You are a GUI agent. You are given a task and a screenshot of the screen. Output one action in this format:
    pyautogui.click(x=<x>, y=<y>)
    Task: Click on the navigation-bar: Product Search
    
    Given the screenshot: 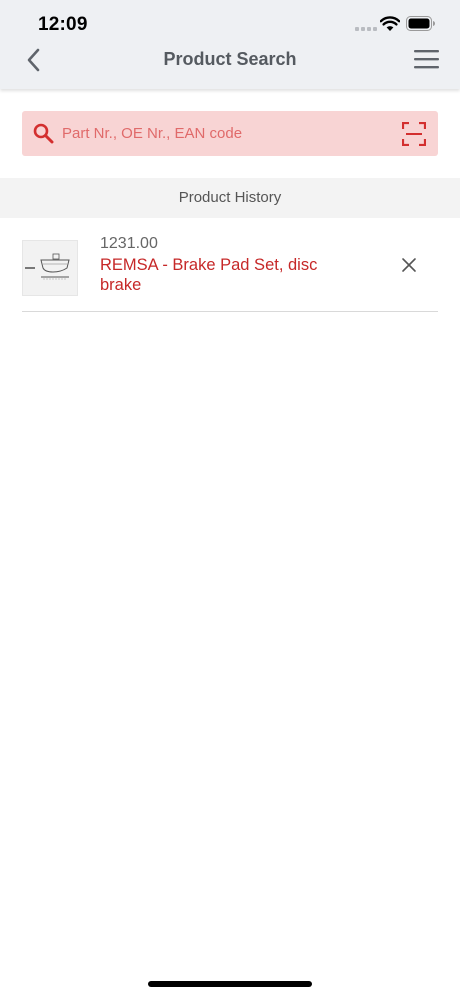 What is the action you would take?
    pyautogui.click(x=230, y=66)
    